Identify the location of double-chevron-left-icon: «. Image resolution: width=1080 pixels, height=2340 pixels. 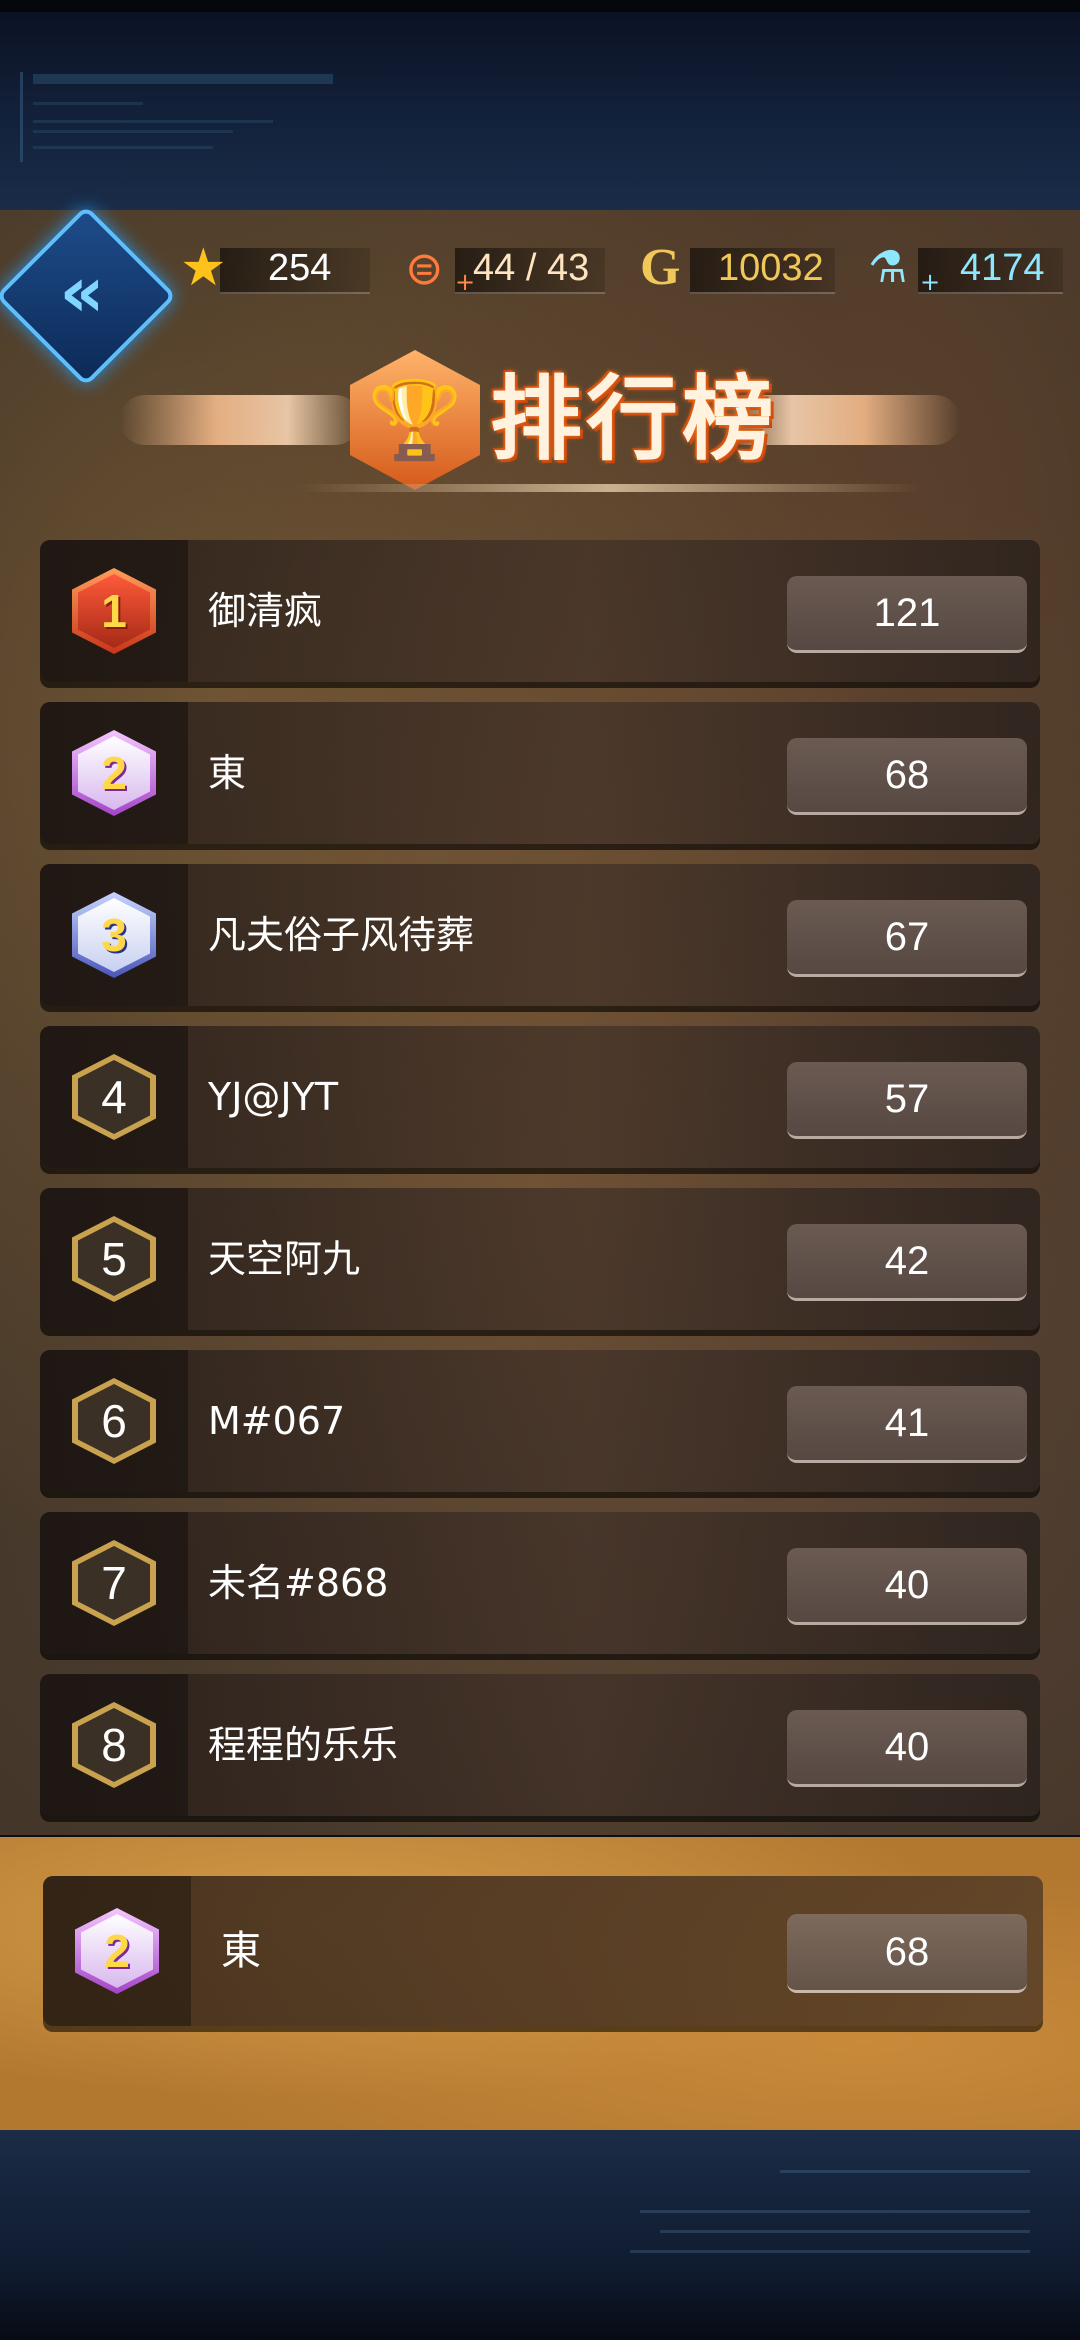
(82, 292).